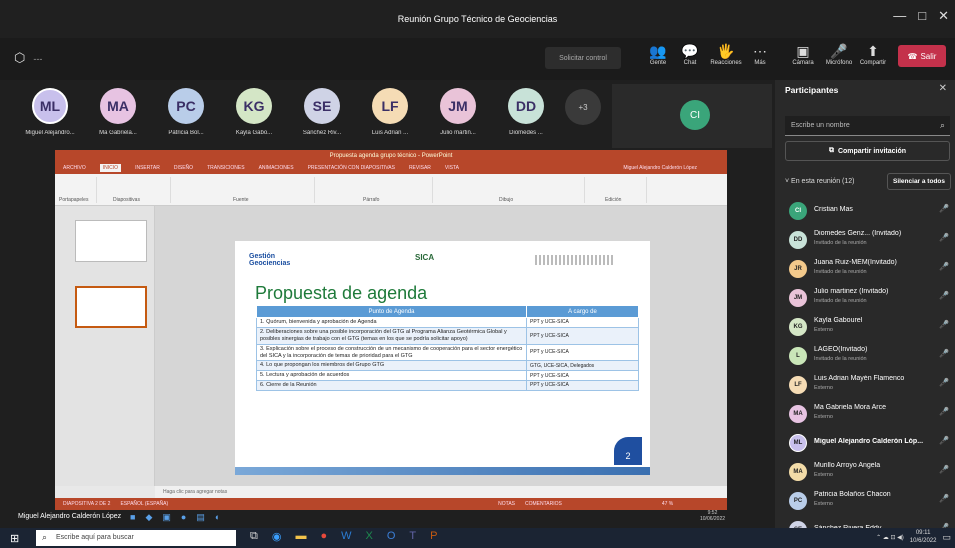 The width and height of the screenshot is (955, 548). Describe the element at coordinates (277, 536) in the screenshot. I see `edge-icon: ◉` at that location.